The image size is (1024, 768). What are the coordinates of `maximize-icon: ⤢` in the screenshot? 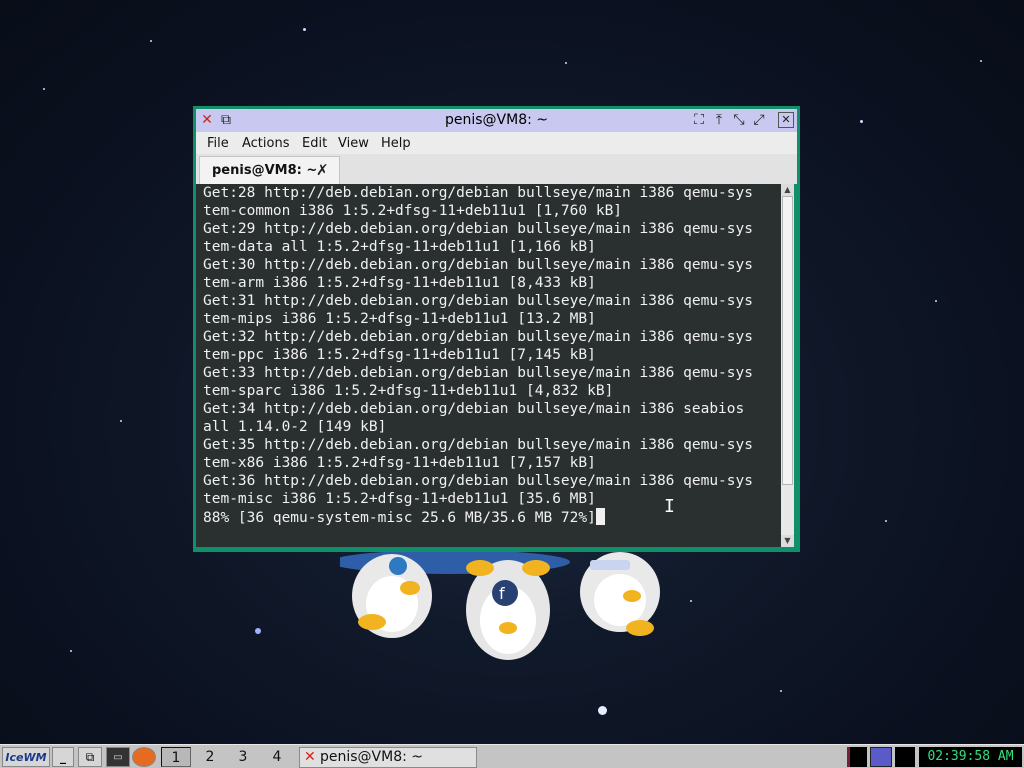 It's located at (759, 120).